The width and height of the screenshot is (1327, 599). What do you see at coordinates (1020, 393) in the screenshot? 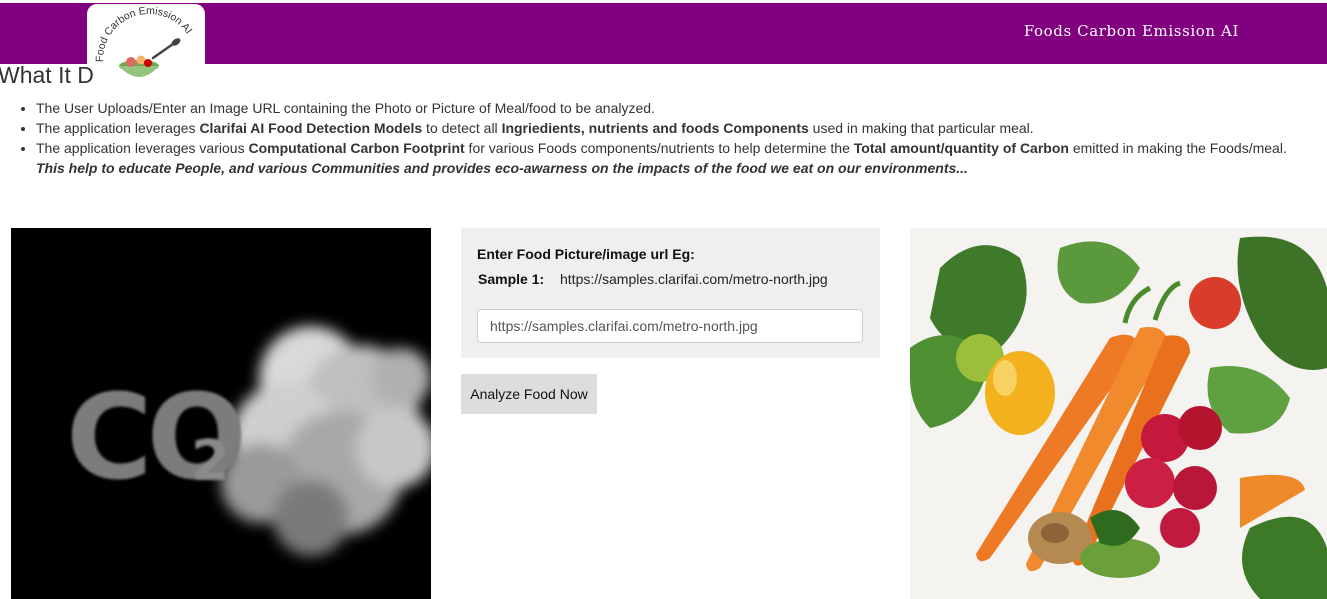
I see `yellow-pepper` at bounding box center [1020, 393].